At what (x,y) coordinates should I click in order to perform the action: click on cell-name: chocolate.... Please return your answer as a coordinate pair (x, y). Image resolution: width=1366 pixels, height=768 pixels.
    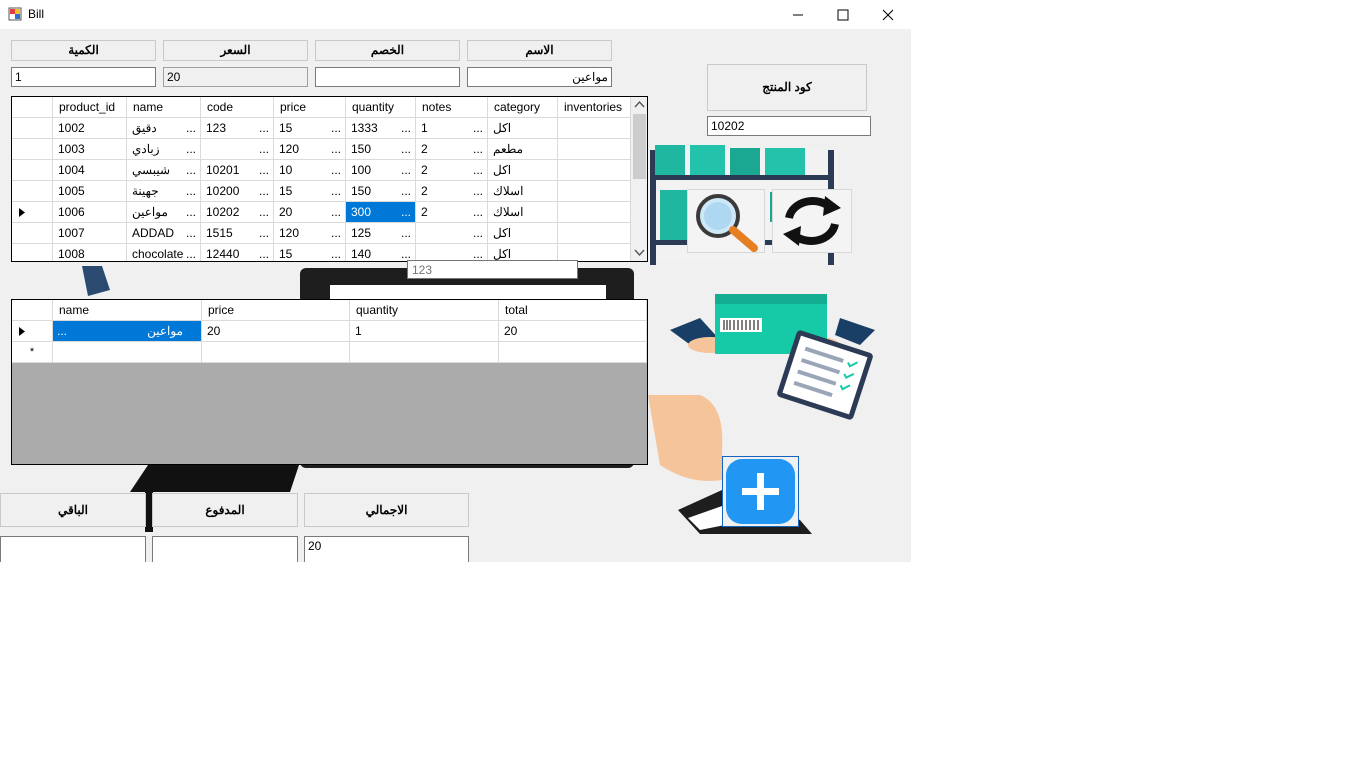
    Looking at the image, I should click on (164, 252).